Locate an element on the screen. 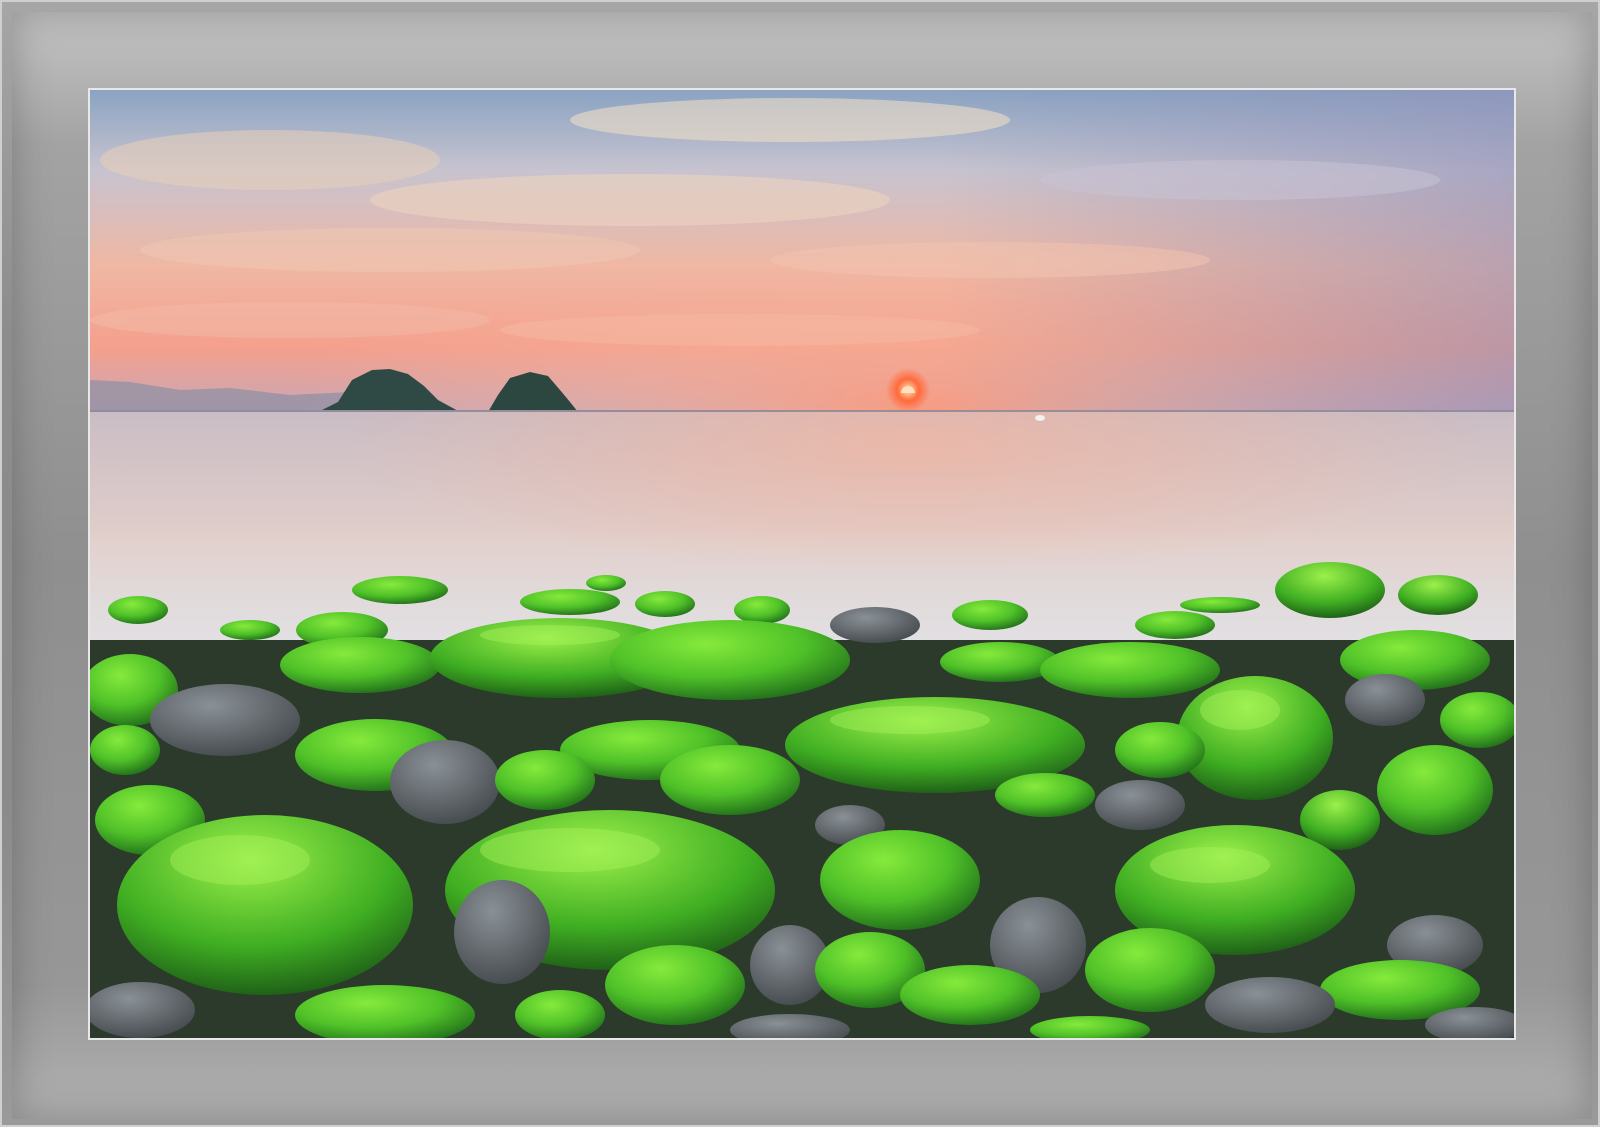 Image resolution: width=1600 pixels, height=1127 pixels. buoy is located at coordinates (1040, 418).